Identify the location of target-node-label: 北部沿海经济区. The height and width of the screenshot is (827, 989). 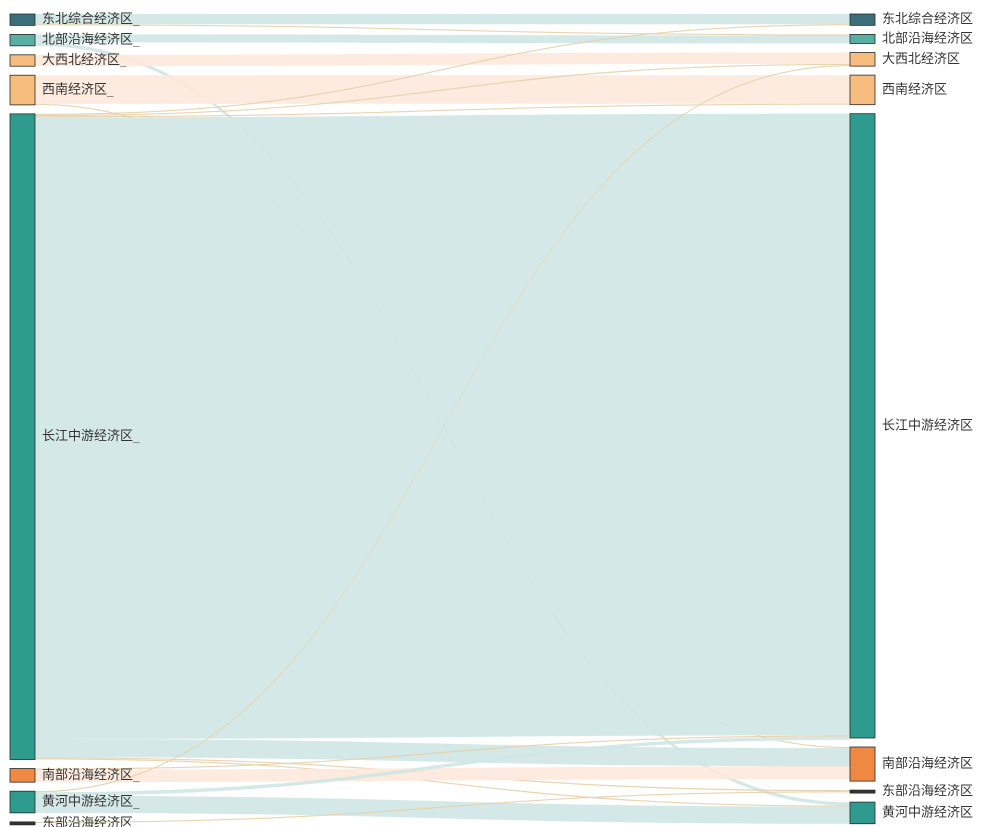
(927, 38).